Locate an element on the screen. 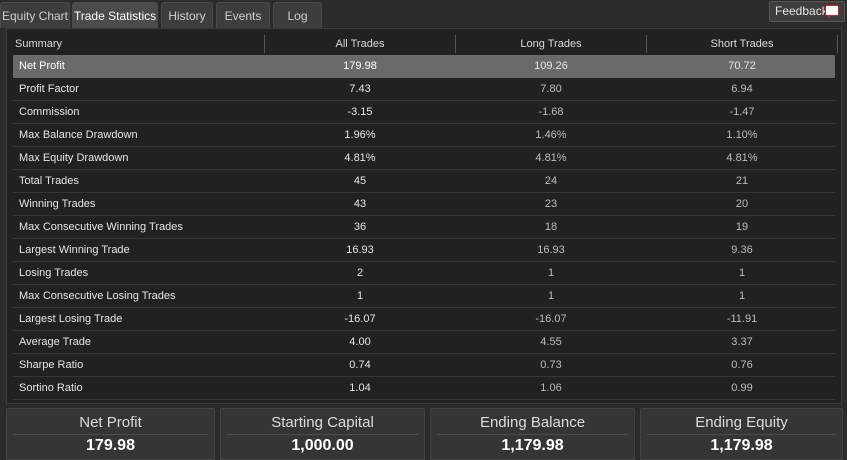  card-ending-equity: Ending Equity 1,179.98 is located at coordinates (741, 434).